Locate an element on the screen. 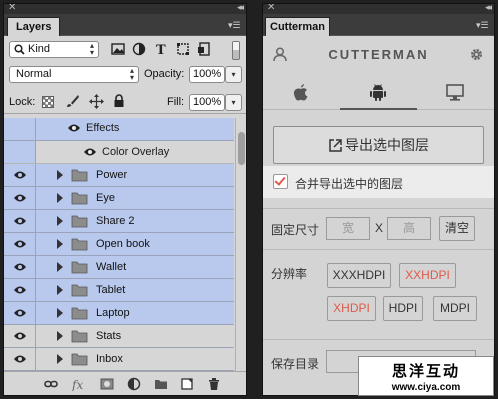 This screenshot has height=399, width=498. resolution-hdpi-button: HDPI is located at coordinates (403, 308).